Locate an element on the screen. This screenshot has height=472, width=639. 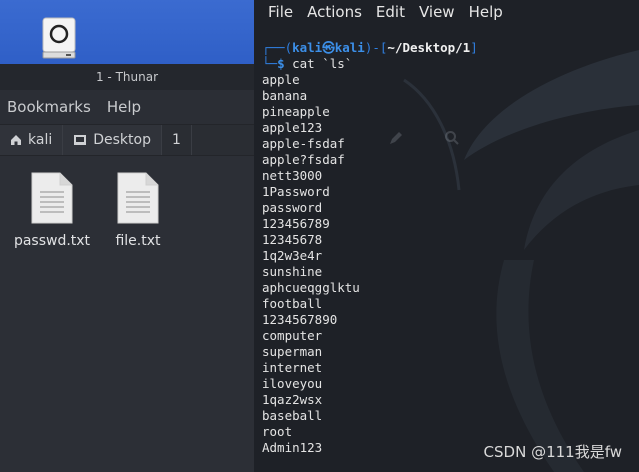
output-line: apple123 is located at coordinates (292, 127).